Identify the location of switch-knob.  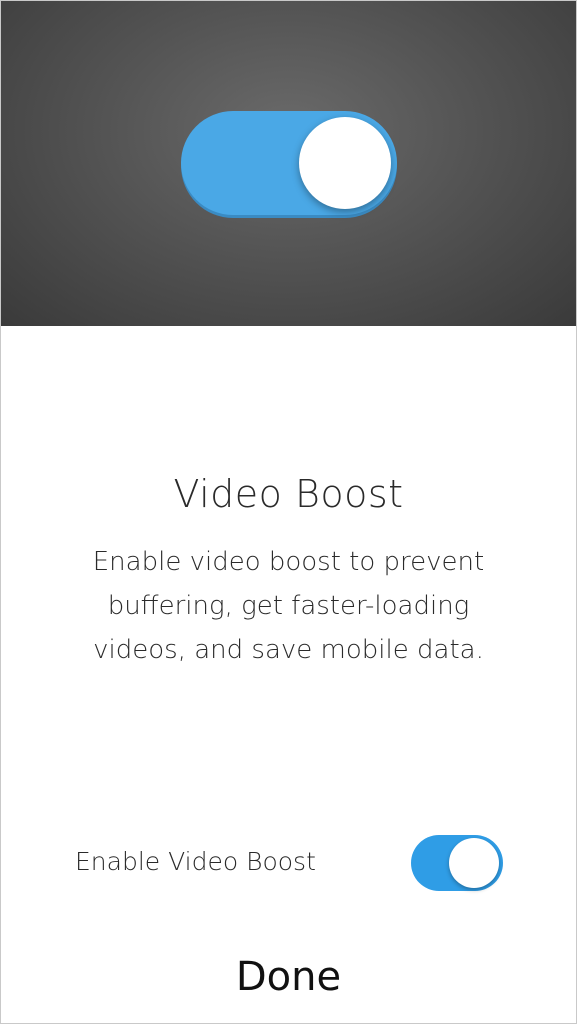
(474, 863).